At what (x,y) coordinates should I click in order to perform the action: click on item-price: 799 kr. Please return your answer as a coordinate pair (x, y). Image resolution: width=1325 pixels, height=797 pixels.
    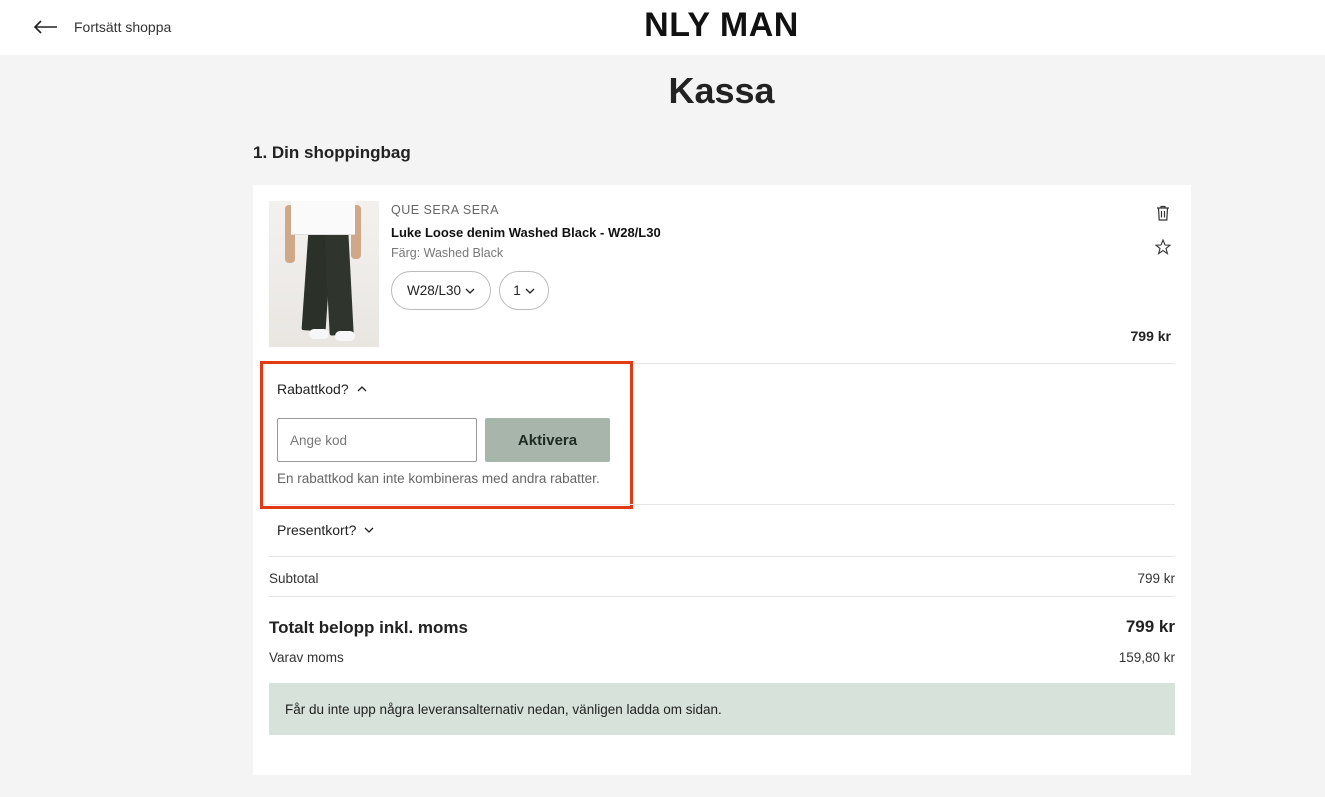
    Looking at the image, I should click on (1150, 336).